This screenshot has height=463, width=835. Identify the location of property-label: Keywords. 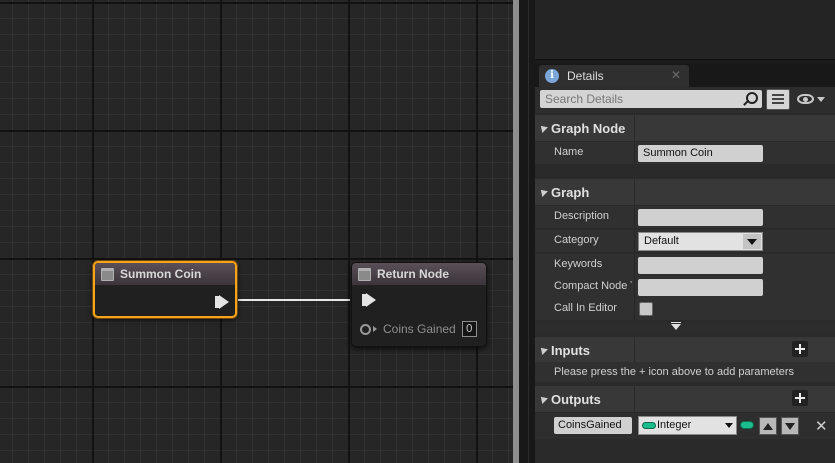
(578, 264).